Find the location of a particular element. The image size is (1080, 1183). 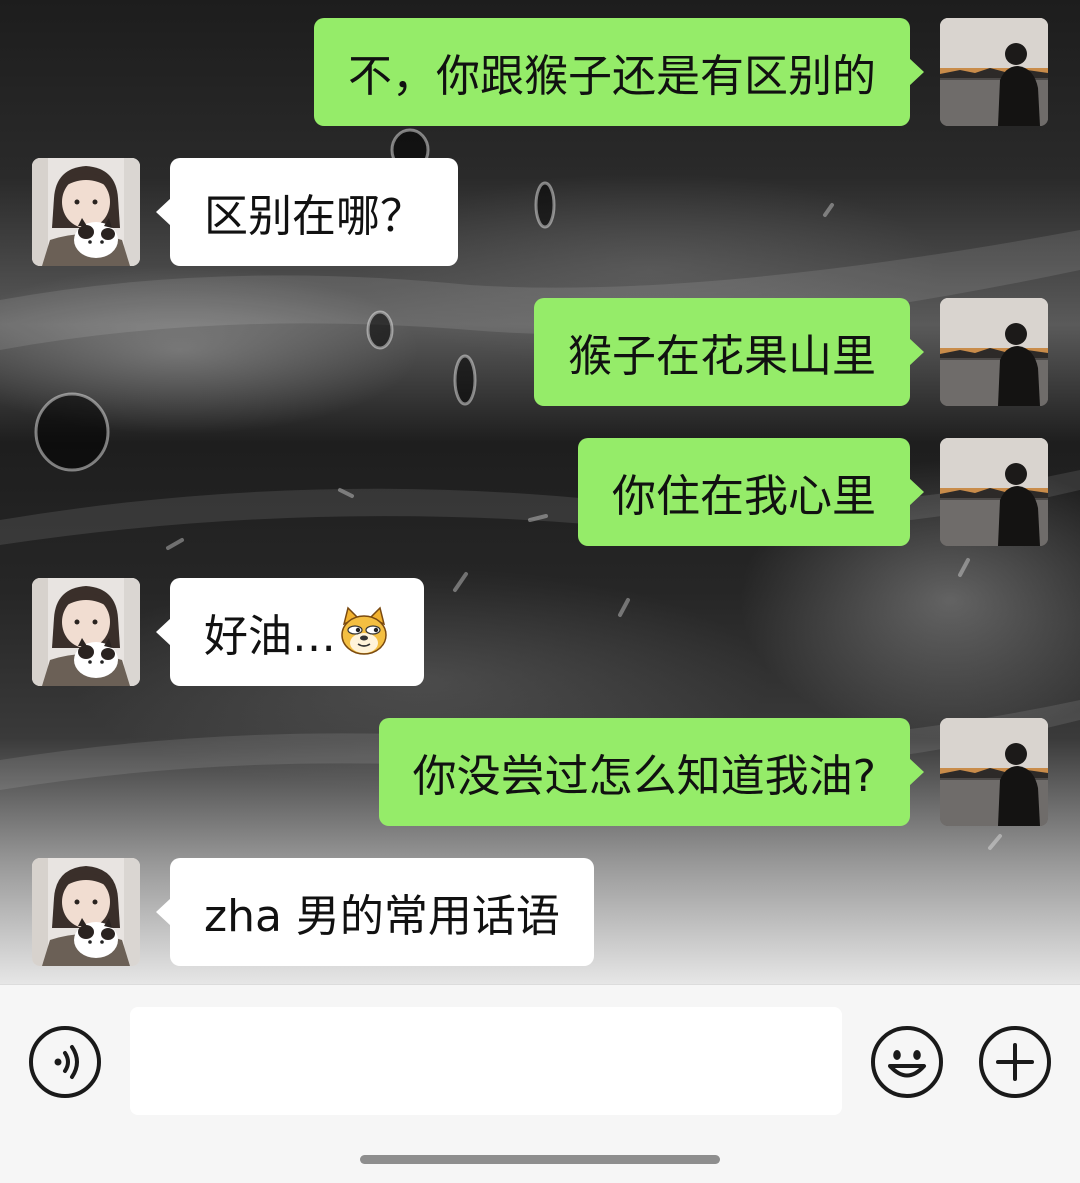

emoji-icon is located at coordinates (907, 1062).